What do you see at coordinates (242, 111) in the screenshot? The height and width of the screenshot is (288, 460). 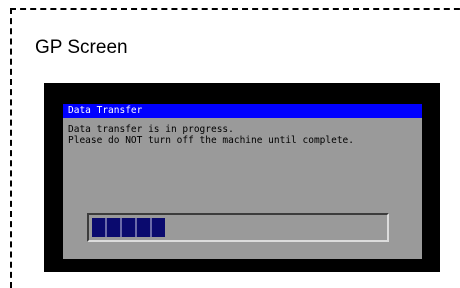 I see `dialog-titlebar: Data Transfer` at bounding box center [242, 111].